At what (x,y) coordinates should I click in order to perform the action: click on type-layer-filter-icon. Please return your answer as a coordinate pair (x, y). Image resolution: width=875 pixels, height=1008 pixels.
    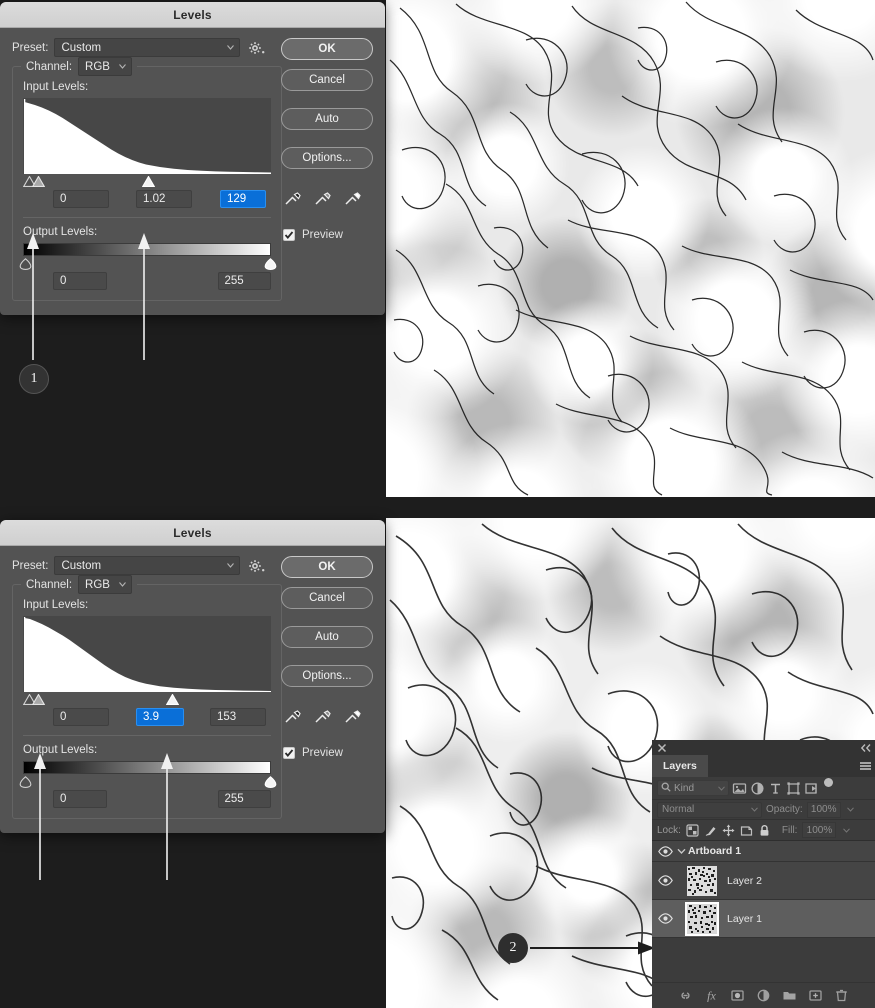
    Looking at the image, I should click on (775, 788).